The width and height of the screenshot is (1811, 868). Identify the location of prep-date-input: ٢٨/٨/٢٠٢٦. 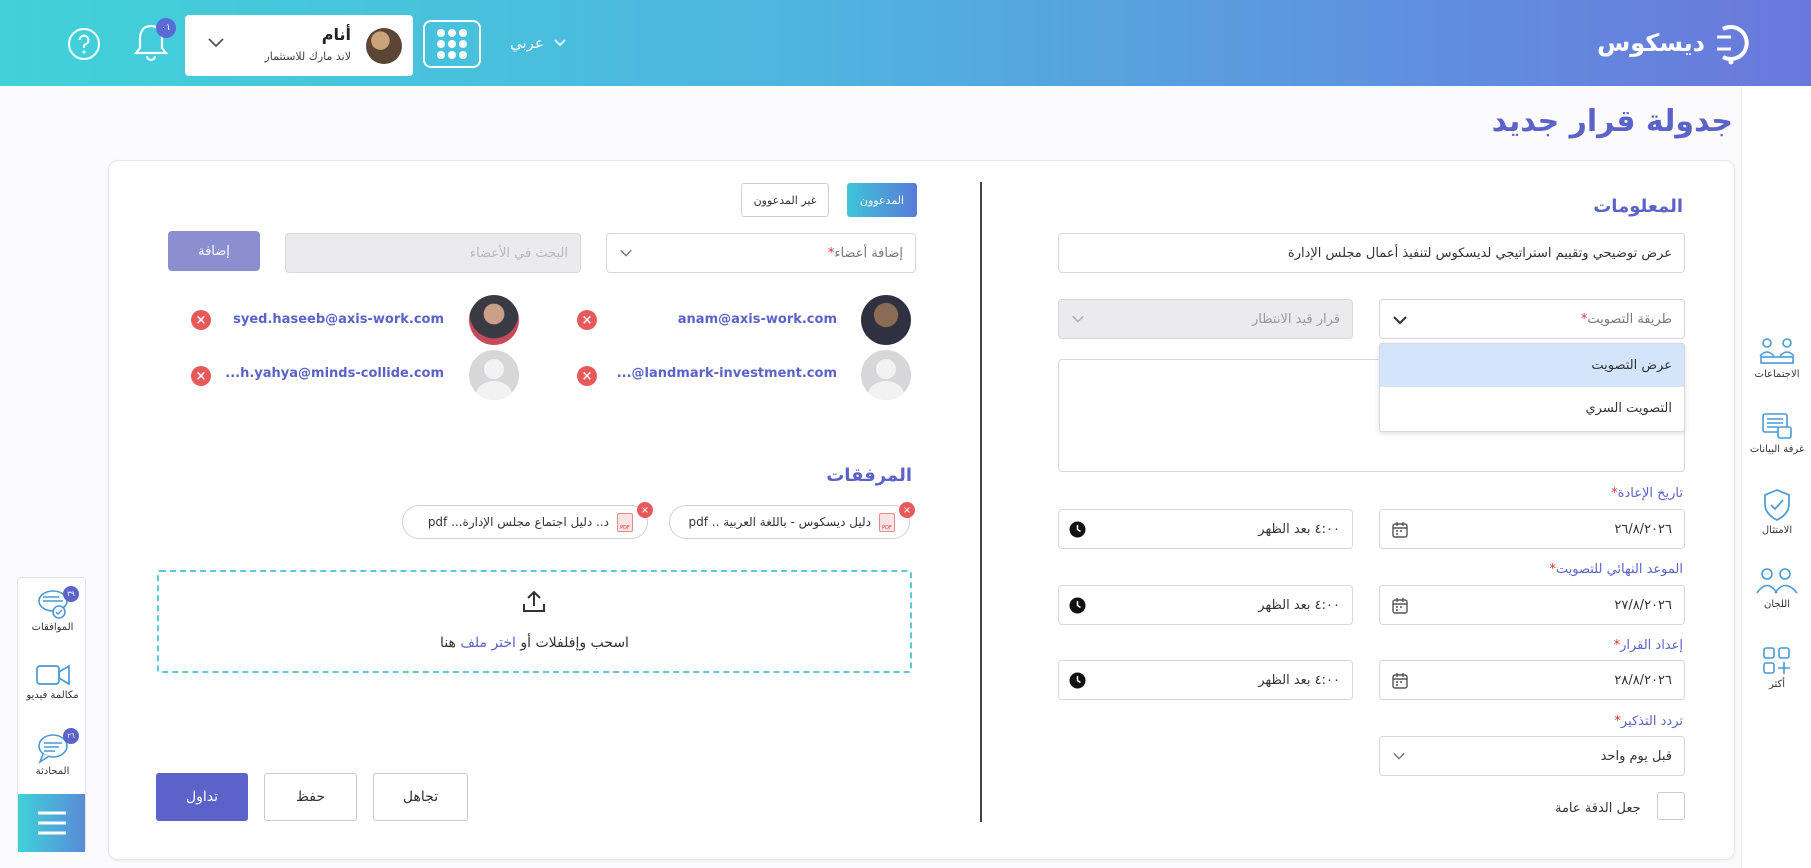
(1532, 680).